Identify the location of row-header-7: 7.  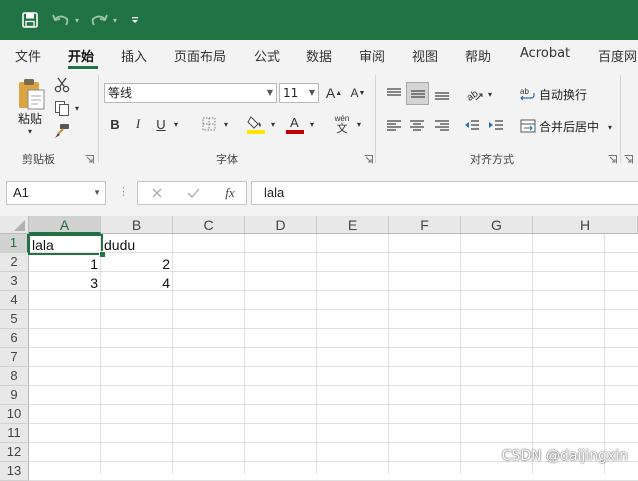
(14, 357).